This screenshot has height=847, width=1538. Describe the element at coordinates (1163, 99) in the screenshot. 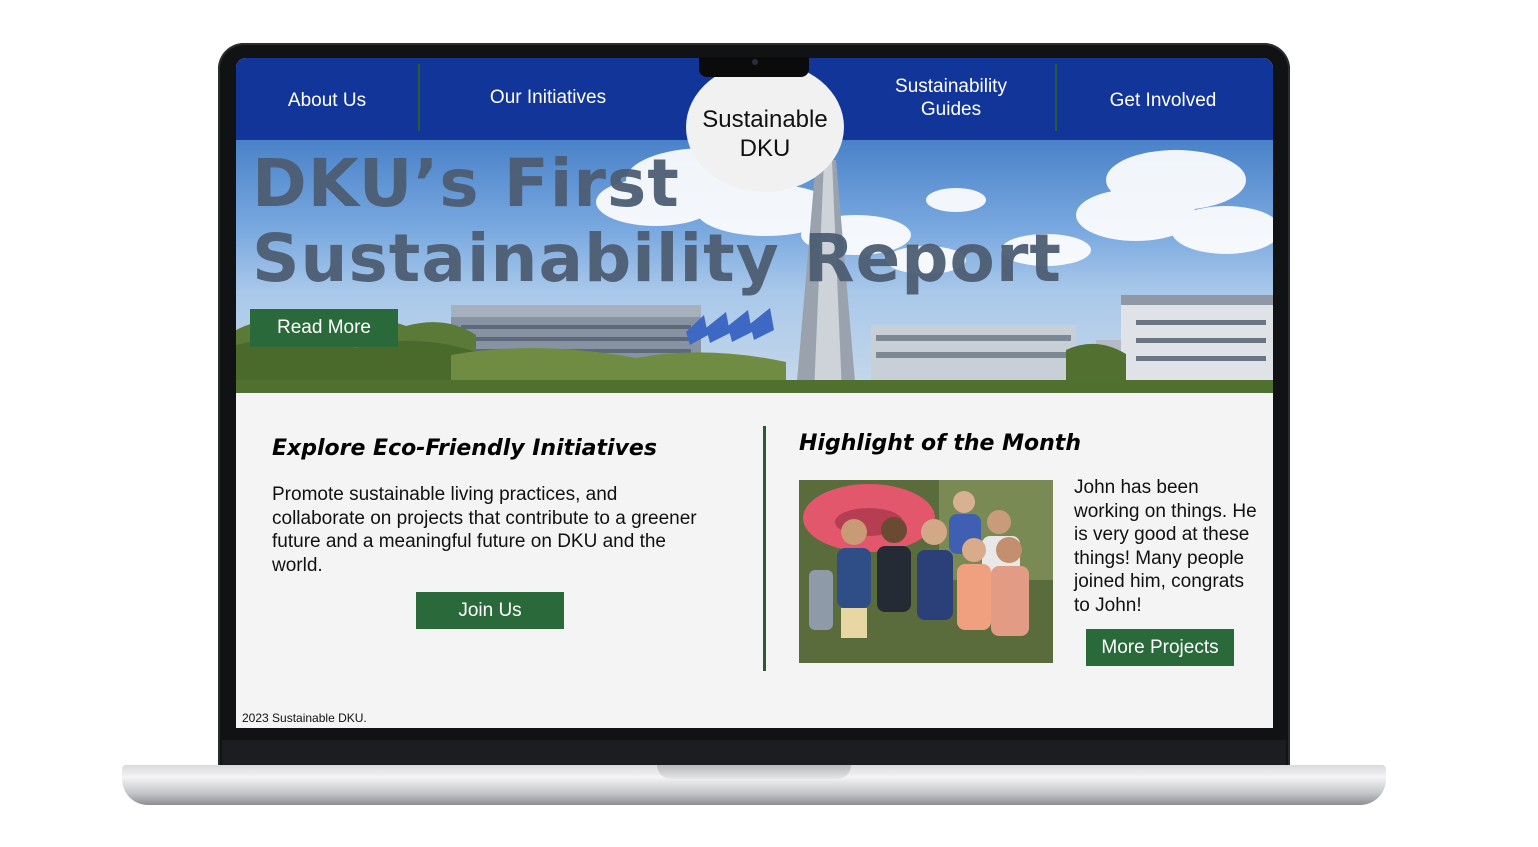

I see `nav-get-involved: Get Involved` at that location.